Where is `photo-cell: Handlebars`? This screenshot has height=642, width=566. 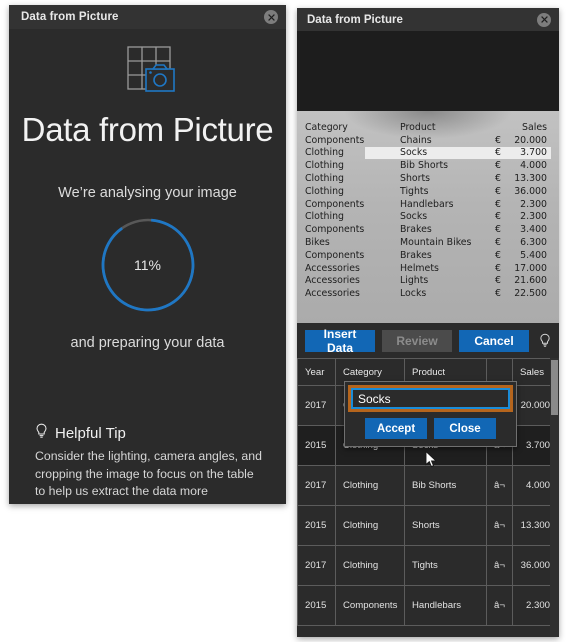 photo-cell: Handlebars is located at coordinates (427, 204).